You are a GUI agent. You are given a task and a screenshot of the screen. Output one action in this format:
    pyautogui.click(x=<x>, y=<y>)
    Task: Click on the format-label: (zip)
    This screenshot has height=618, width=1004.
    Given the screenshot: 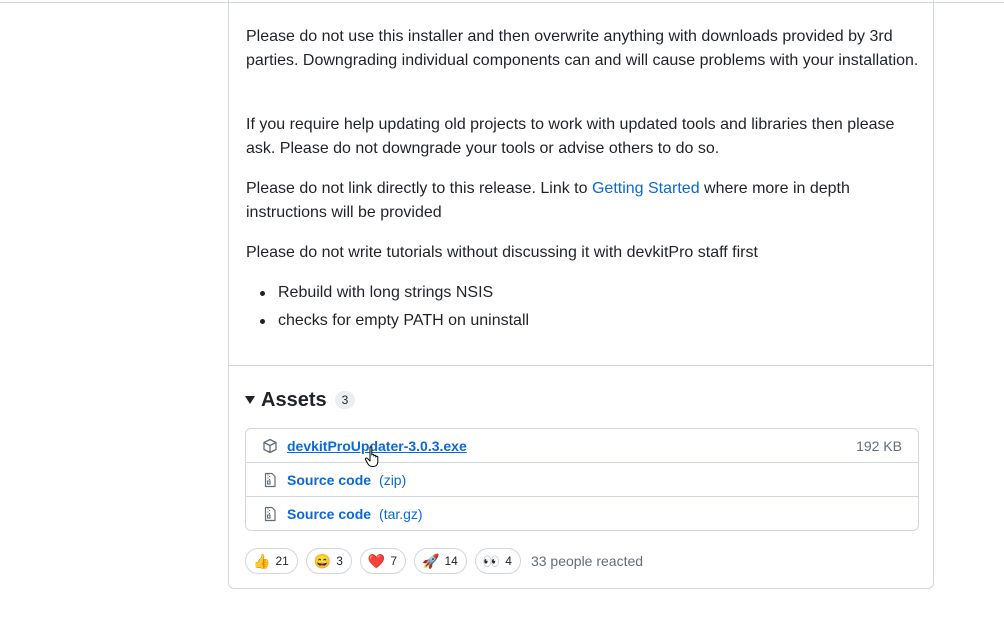 What is the action you would take?
    pyautogui.click(x=392, y=480)
    